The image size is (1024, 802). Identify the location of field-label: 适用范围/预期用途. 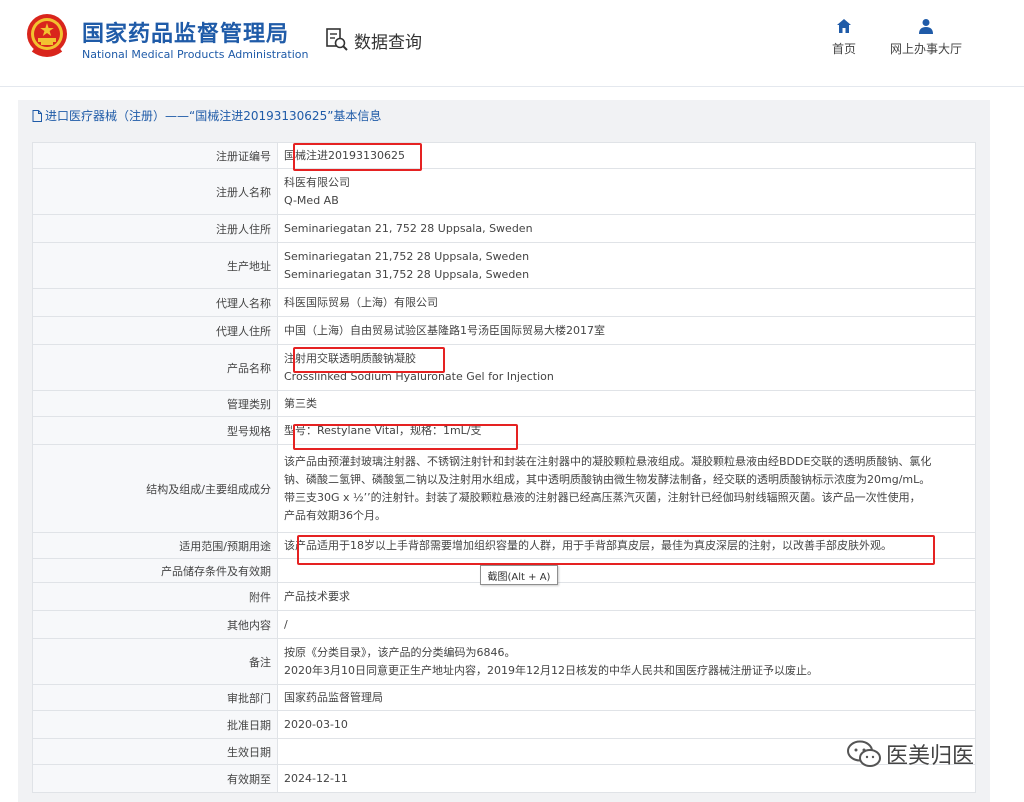
(155, 545).